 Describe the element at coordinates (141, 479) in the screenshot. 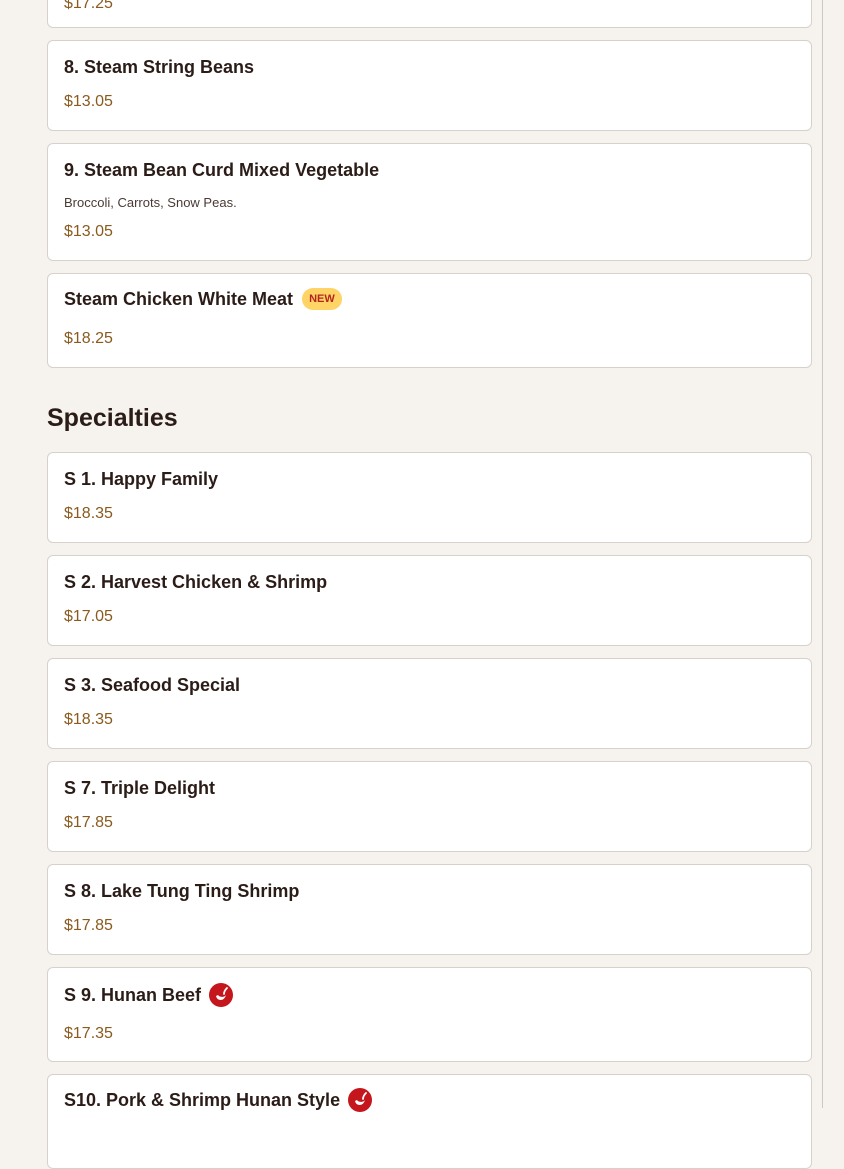

I see `menu-item-name: S 1. Happy Family` at that location.